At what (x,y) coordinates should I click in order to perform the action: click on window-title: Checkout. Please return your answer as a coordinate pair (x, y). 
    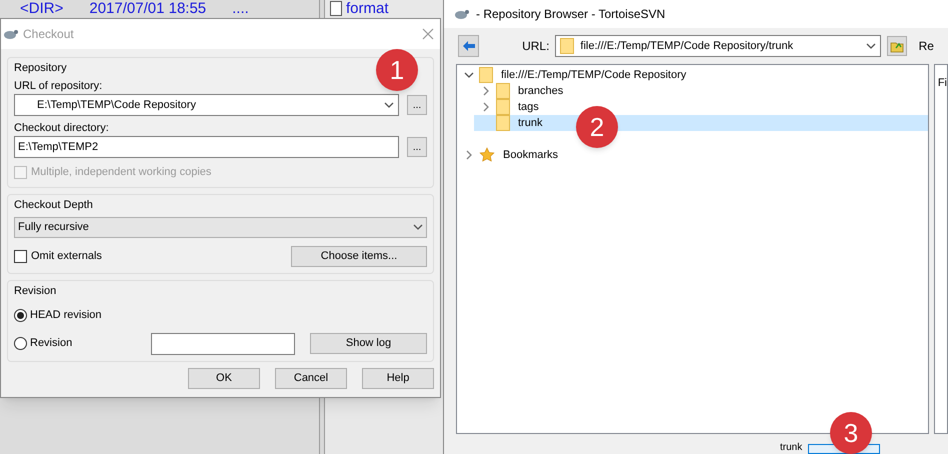
    Looking at the image, I should click on (48, 34).